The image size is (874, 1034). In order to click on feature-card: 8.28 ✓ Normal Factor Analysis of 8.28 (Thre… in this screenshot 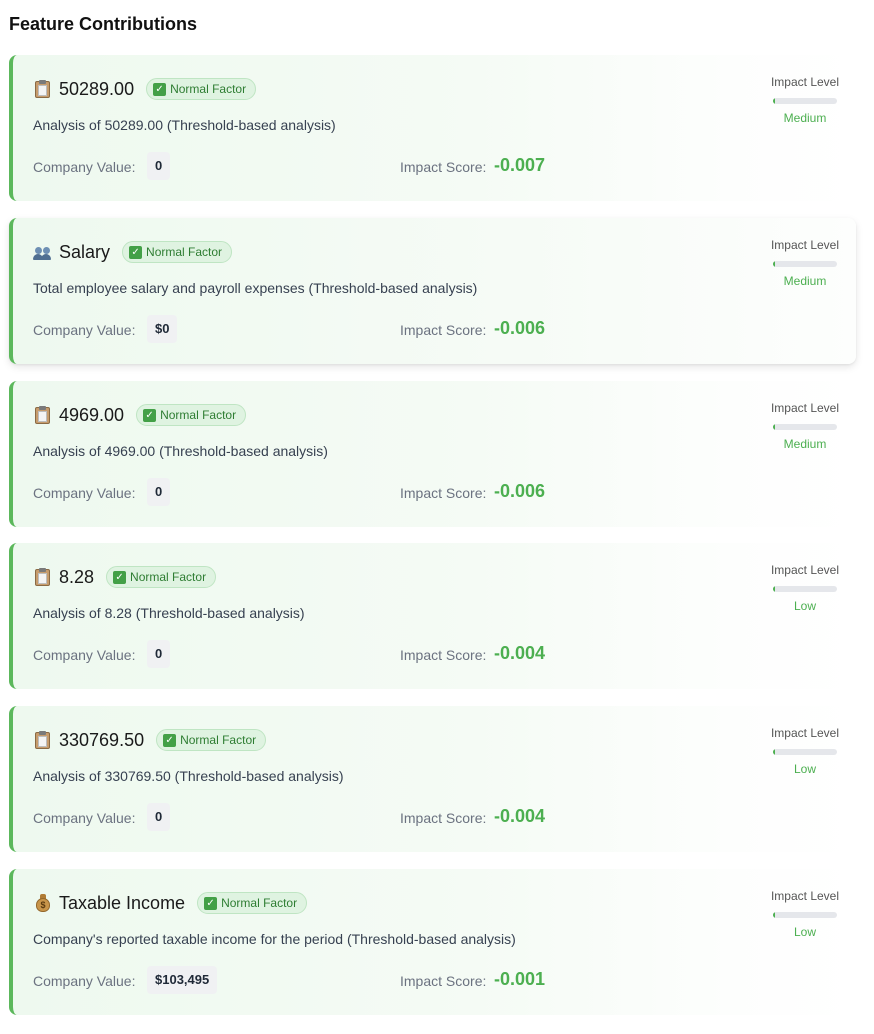, I will do `click(432, 616)`.